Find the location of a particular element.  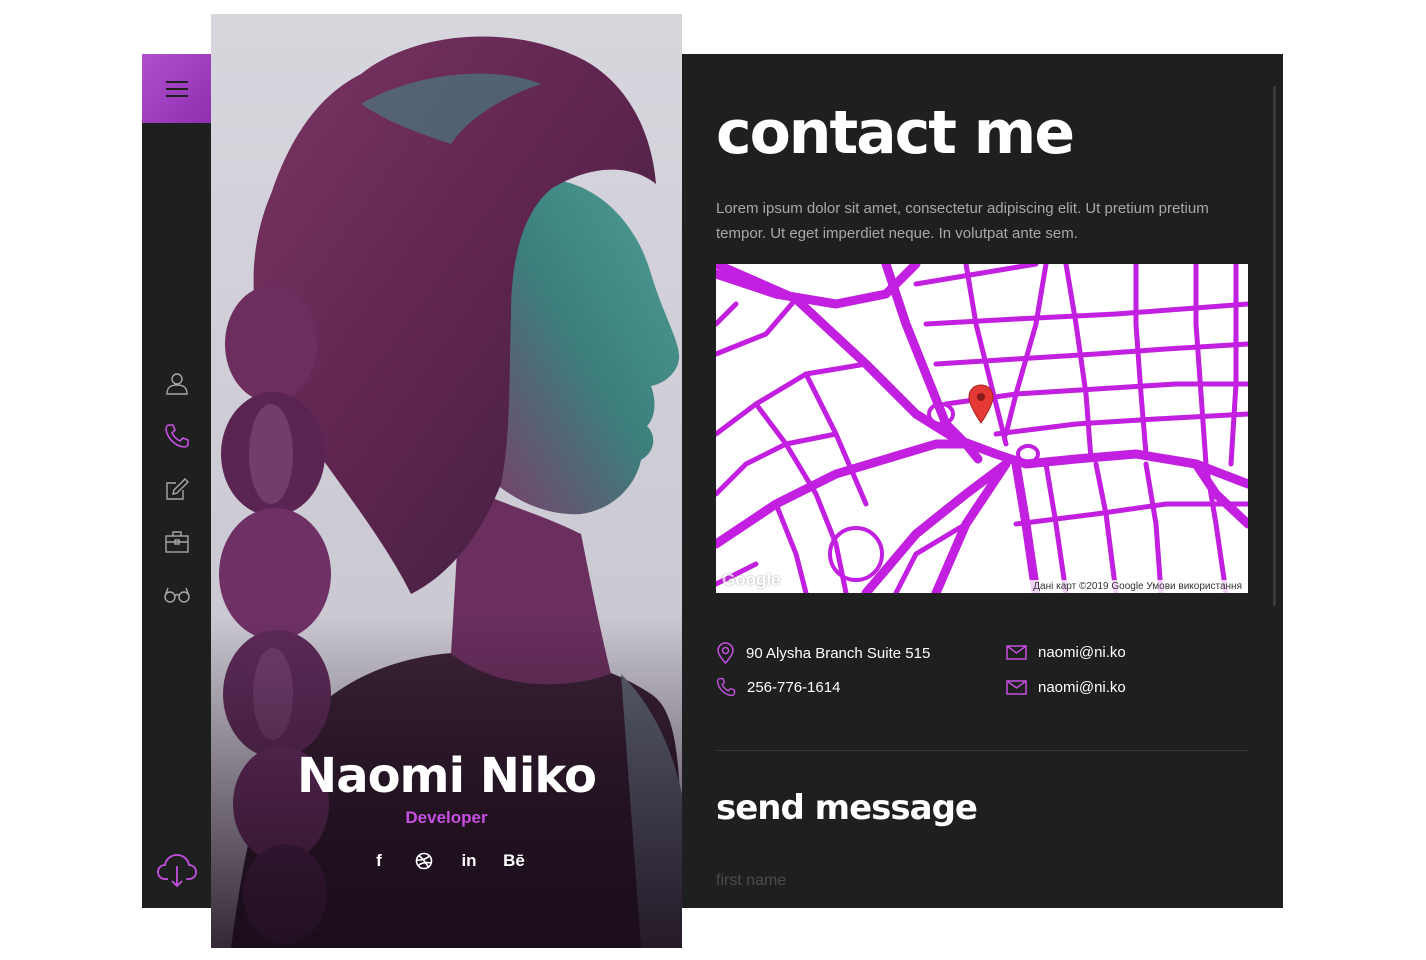

location-pin-icon is located at coordinates (725, 653).